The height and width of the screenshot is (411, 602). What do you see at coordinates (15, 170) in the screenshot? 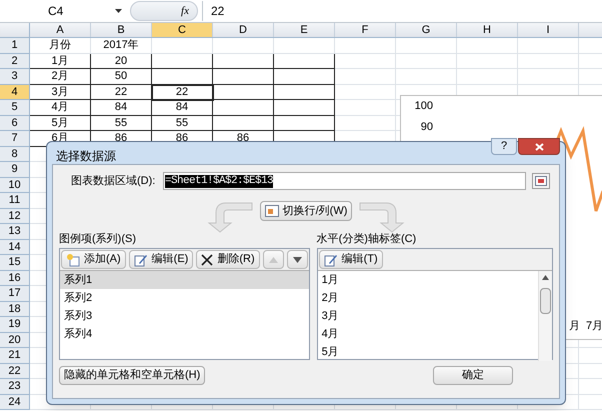
I see `row-header: 9` at bounding box center [15, 170].